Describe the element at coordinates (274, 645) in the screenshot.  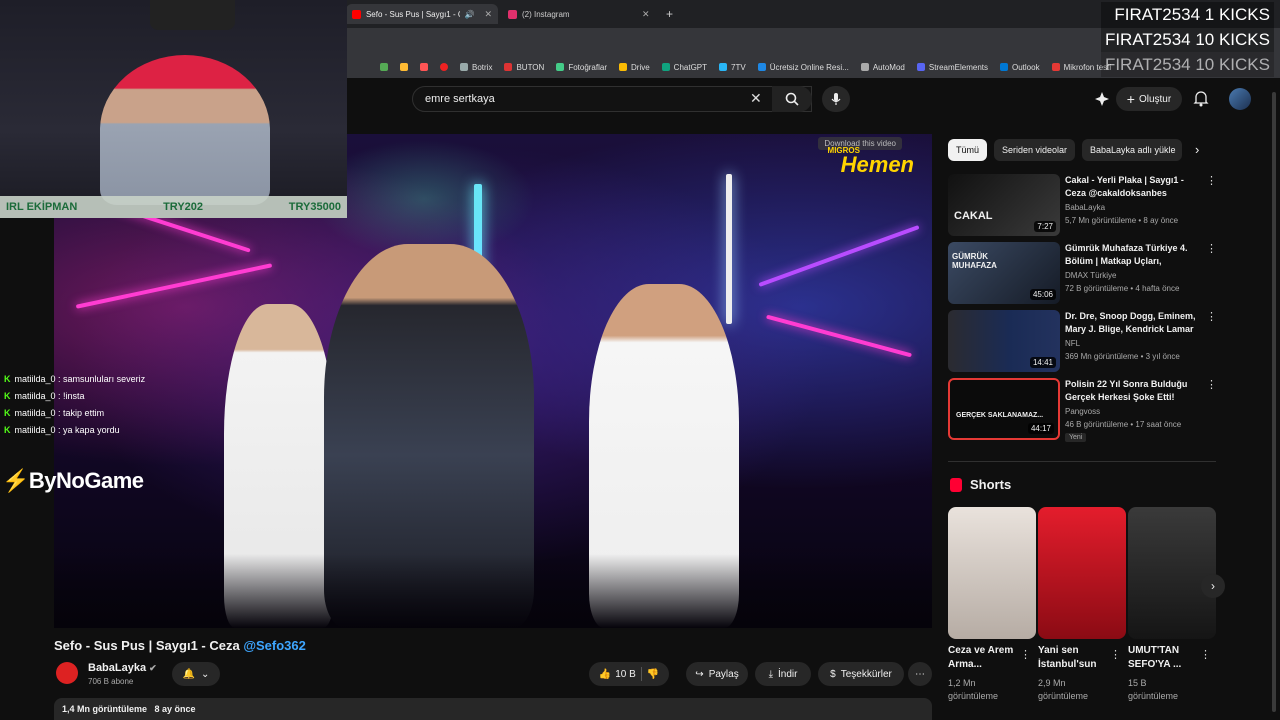
I see `mention-link: @Sefo362` at that location.